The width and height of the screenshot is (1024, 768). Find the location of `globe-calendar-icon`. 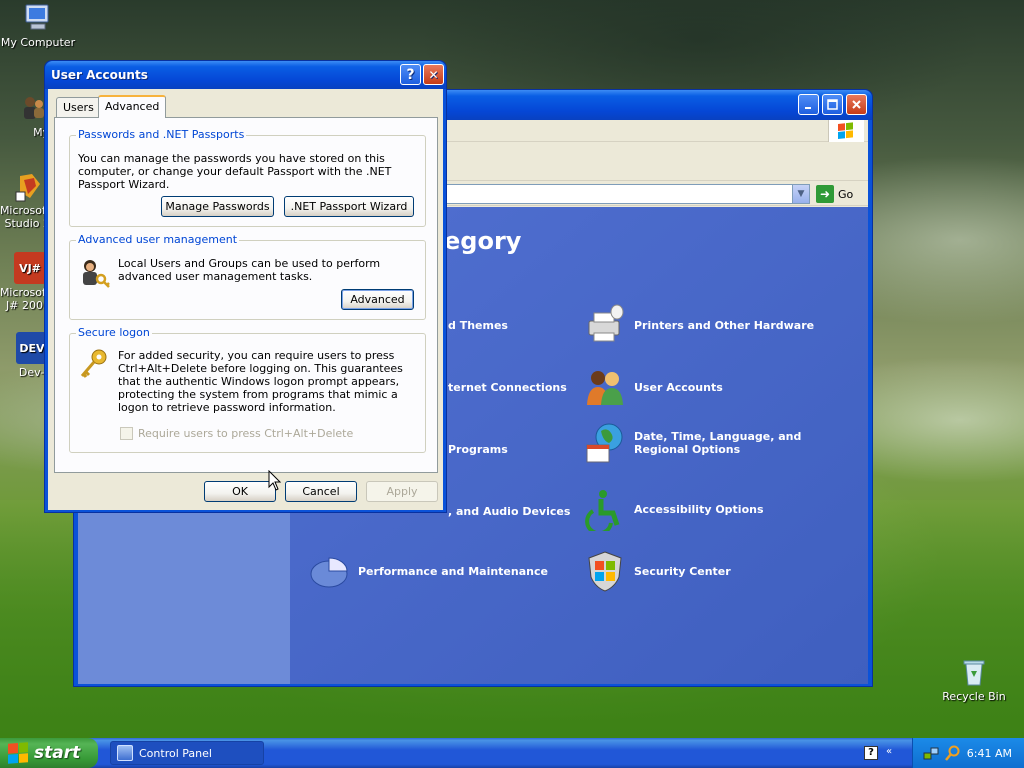

globe-calendar-icon is located at coordinates (605, 443).